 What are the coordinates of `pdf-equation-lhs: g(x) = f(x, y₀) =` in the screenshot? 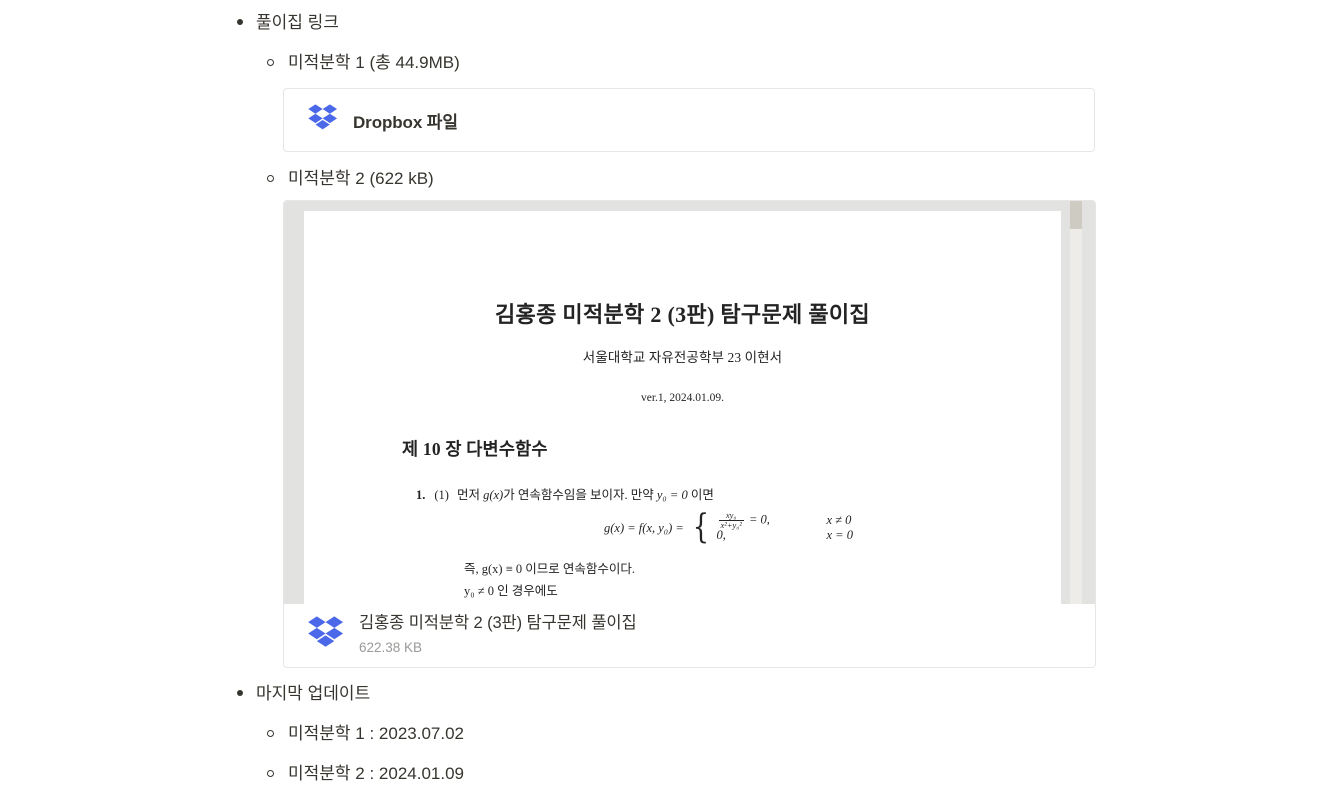 It's located at (644, 527).